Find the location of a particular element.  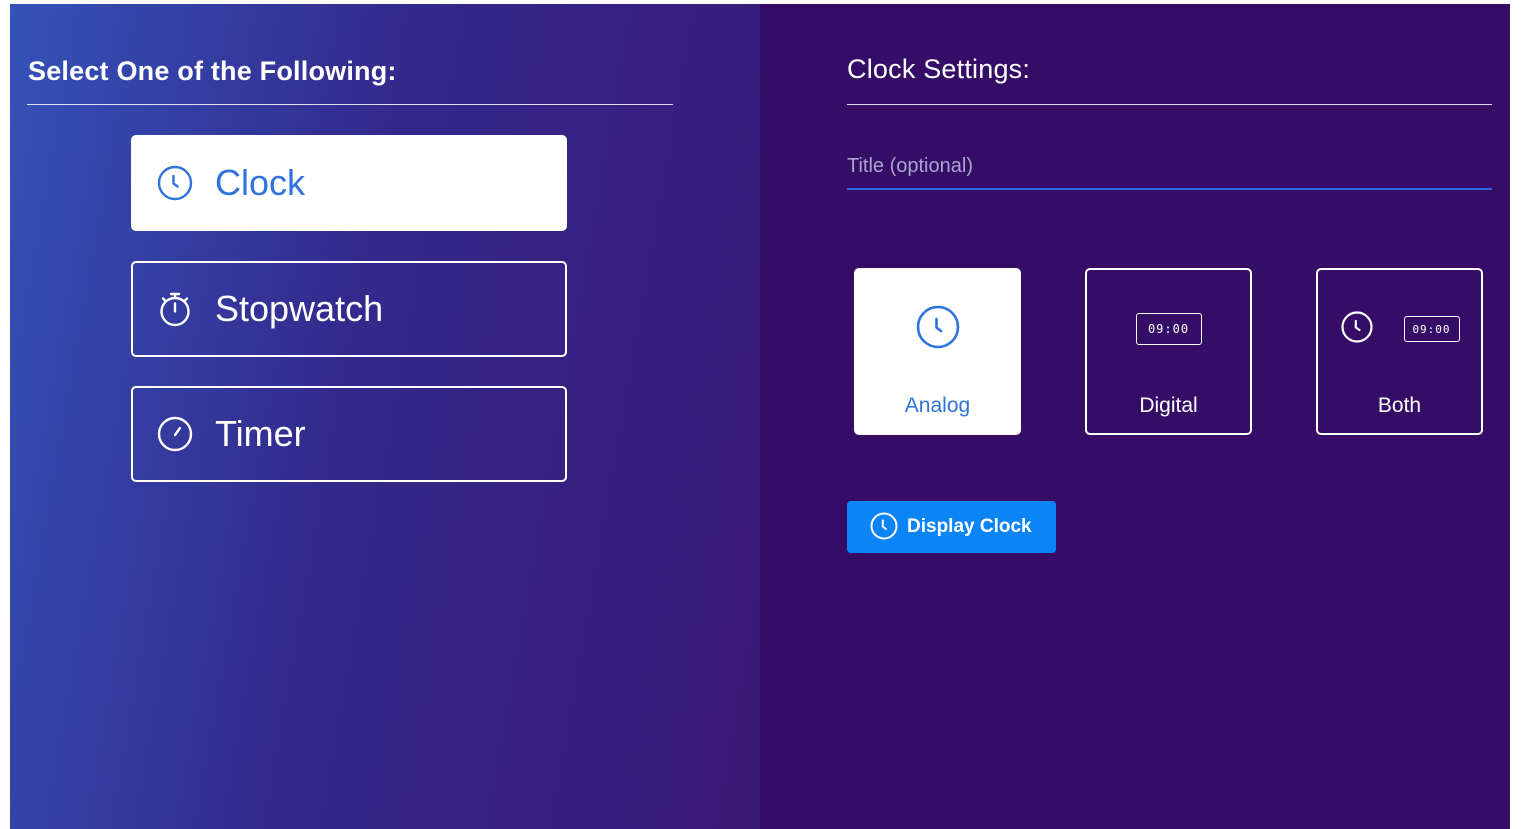

title-field-container is located at coordinates (1169, 172).